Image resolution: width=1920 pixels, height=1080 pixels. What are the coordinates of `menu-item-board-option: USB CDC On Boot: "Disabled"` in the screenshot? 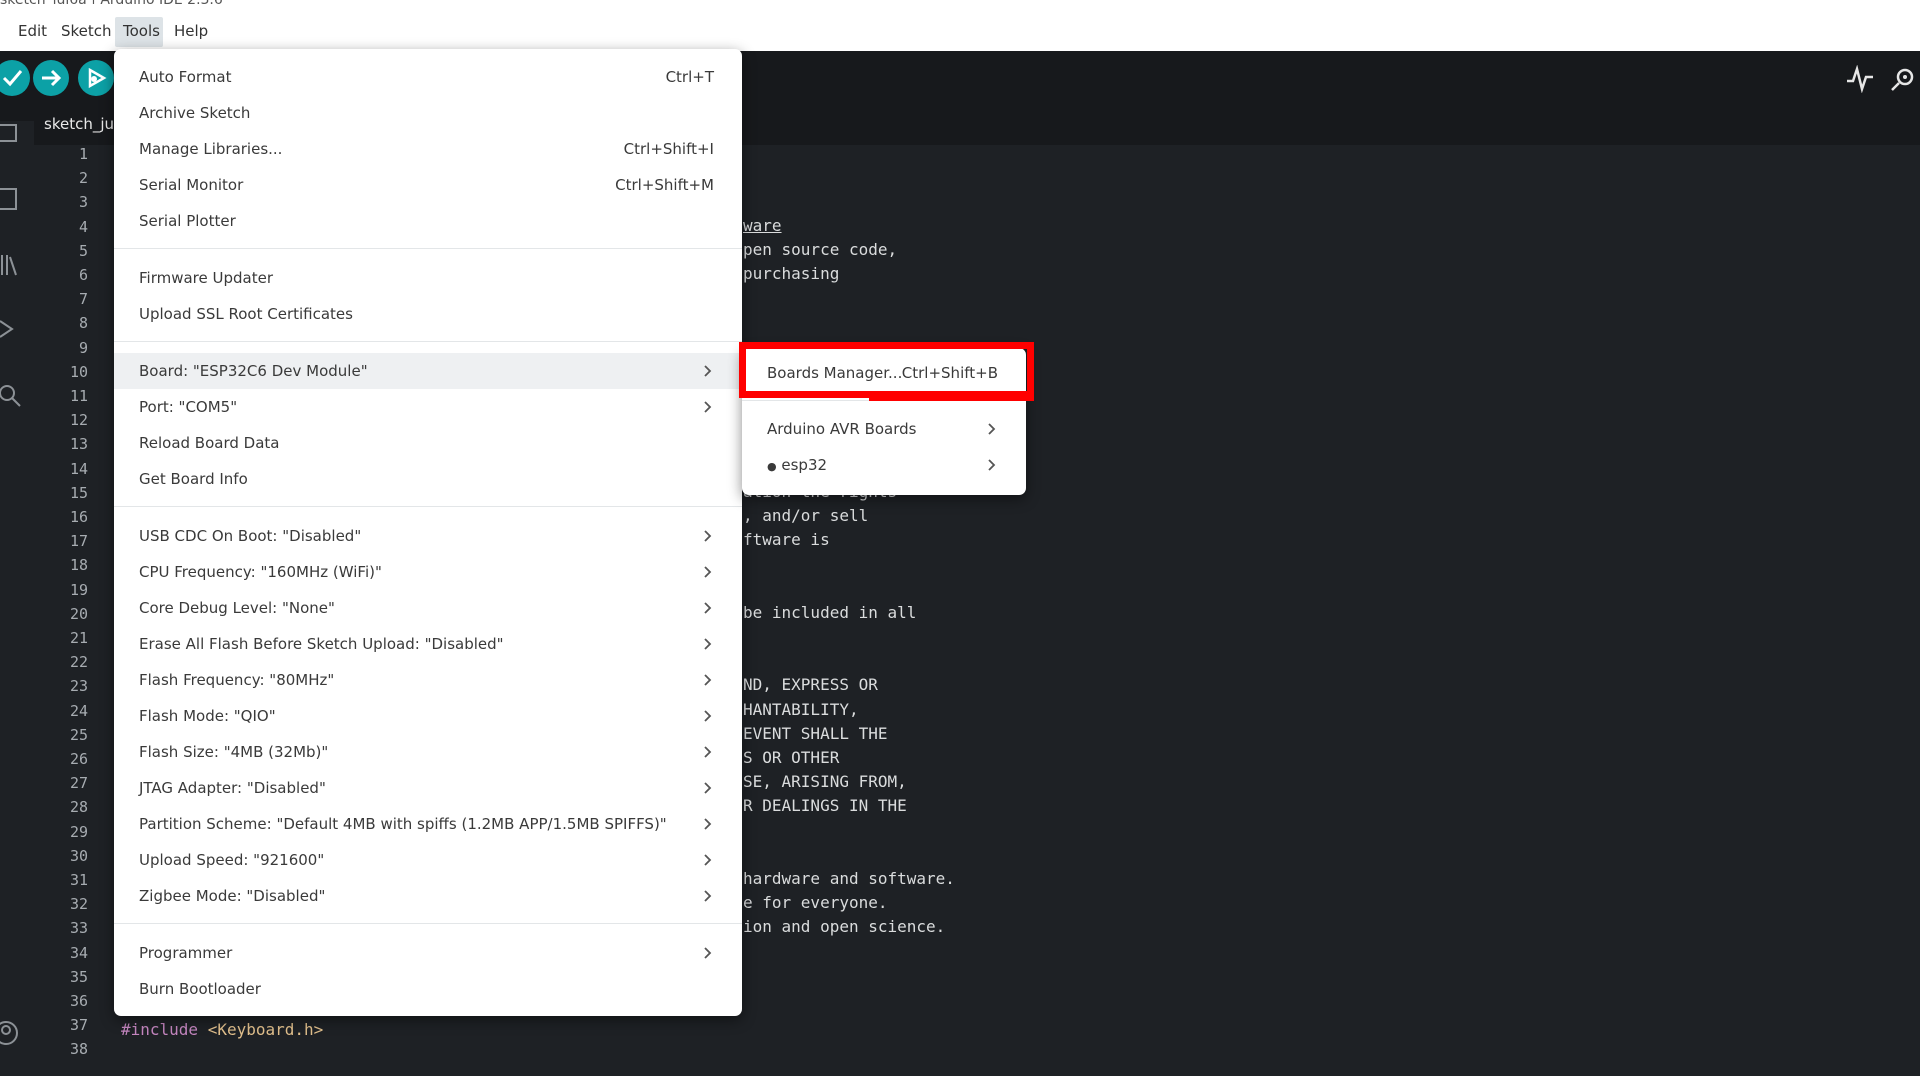 It's located at (428, 536).